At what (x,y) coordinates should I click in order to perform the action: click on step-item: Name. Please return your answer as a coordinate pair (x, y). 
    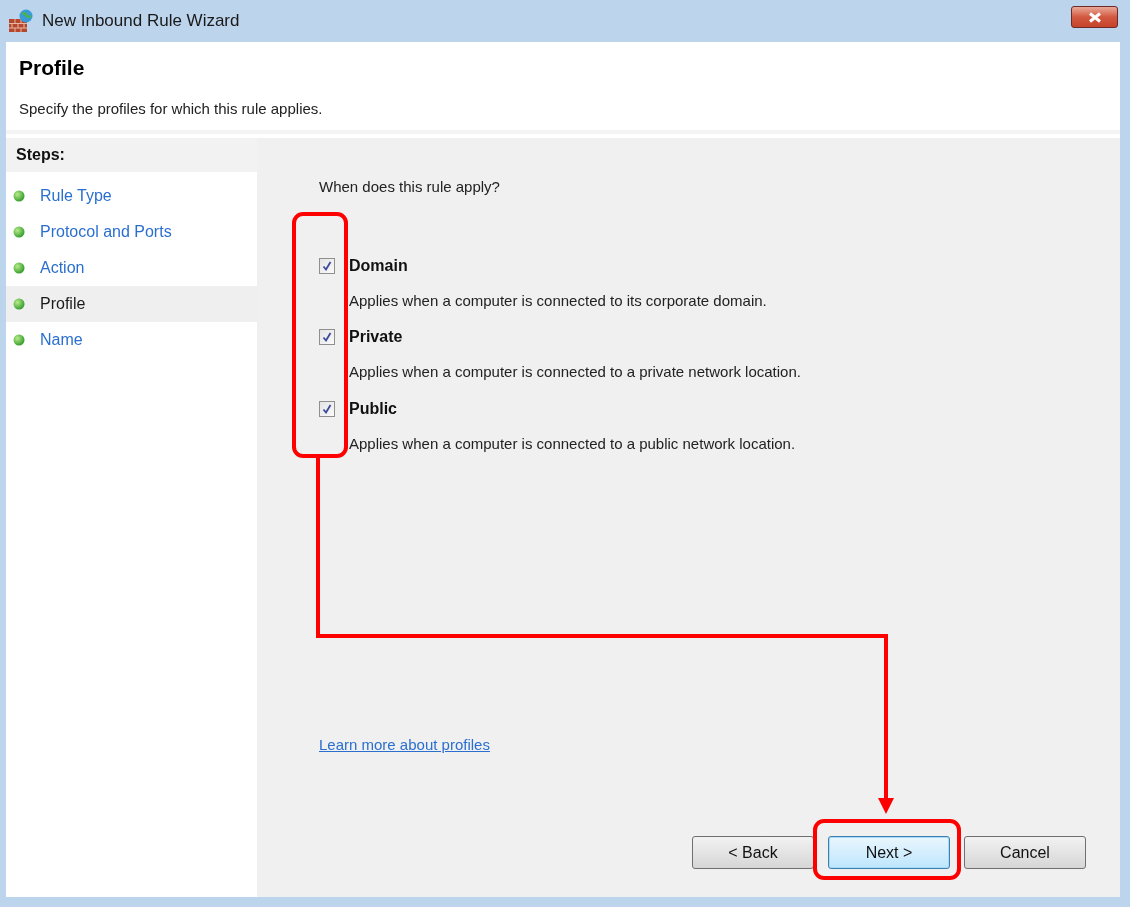
    Looking at the image, I should click on (131, 340).